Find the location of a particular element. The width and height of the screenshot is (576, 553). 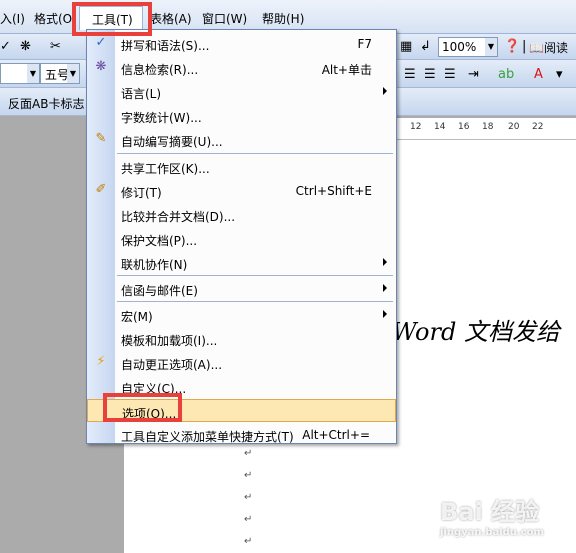

document-heading: Word 文档发给 is located at coordinates (476, 332).